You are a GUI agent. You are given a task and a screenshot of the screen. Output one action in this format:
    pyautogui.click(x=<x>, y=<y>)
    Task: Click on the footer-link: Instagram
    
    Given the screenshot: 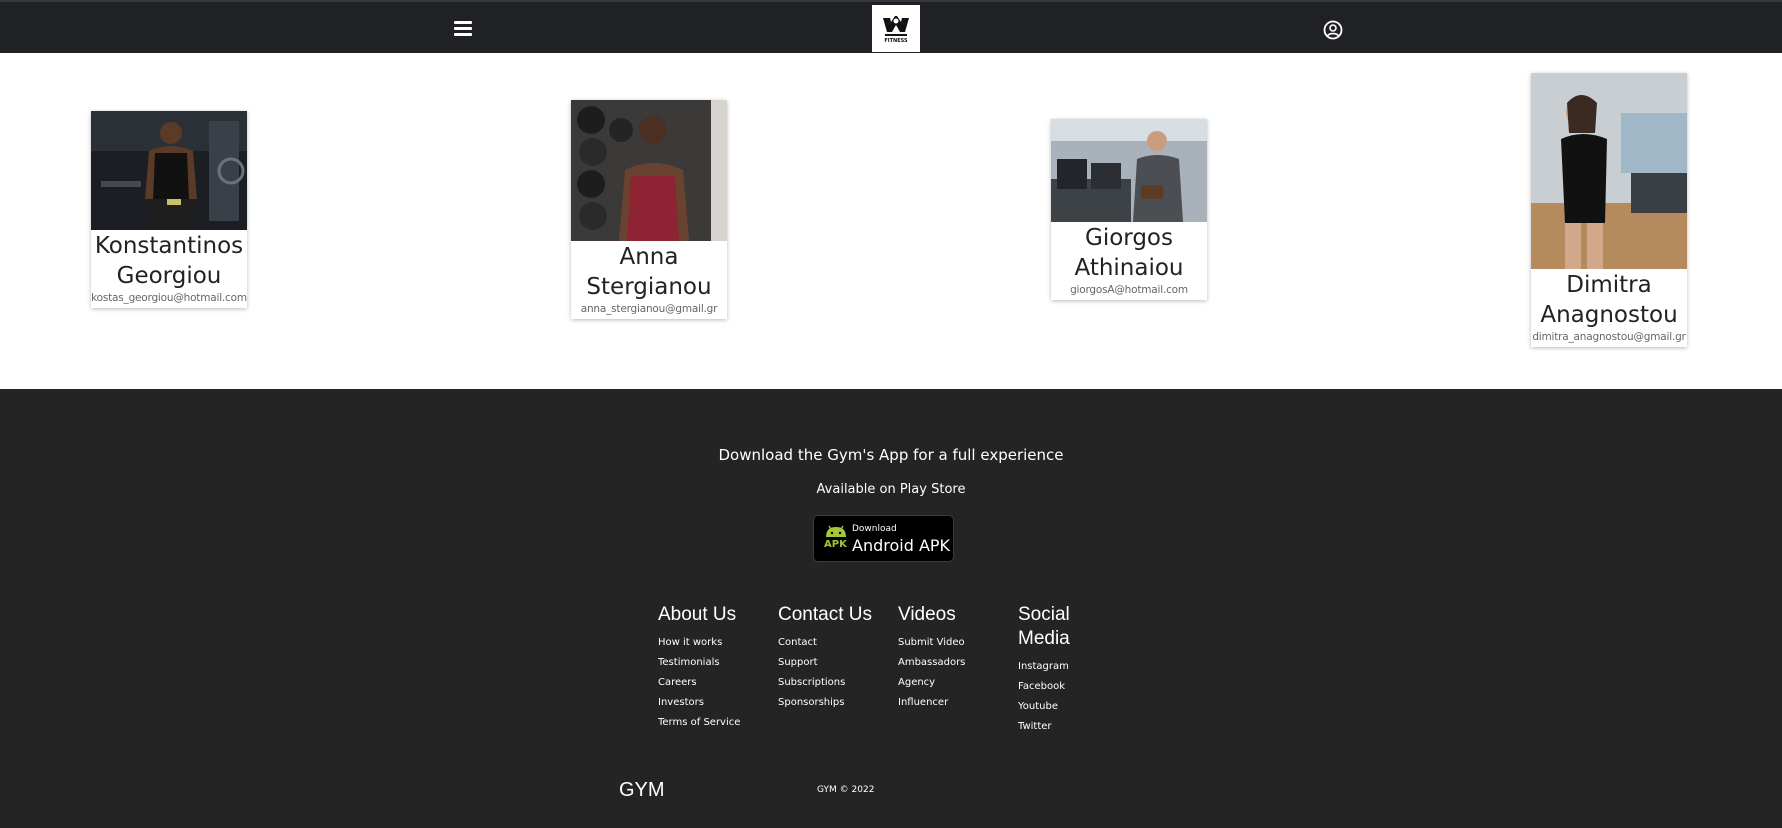 What is the action you would take?
    pyautogui.click(x=1058, y=667)
    